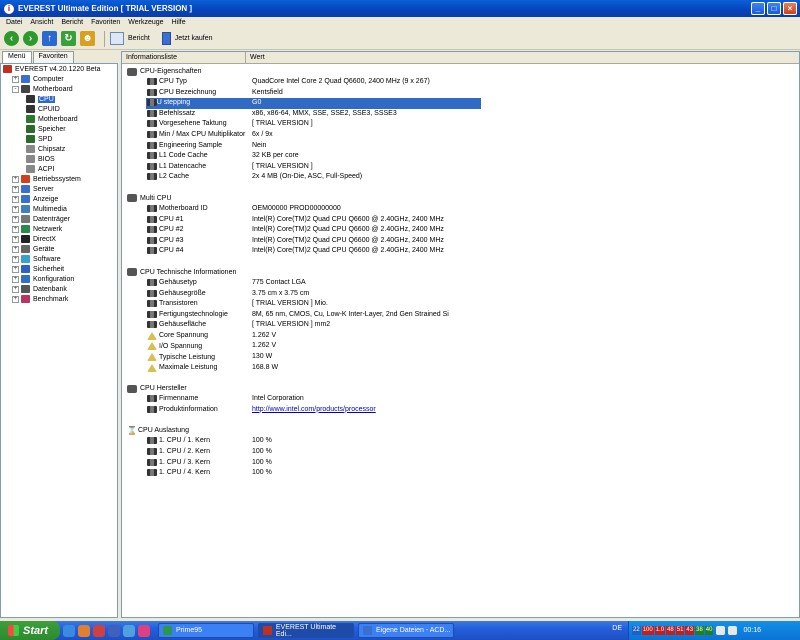  I want to click on expand-toggle: -, so click(15, 89).